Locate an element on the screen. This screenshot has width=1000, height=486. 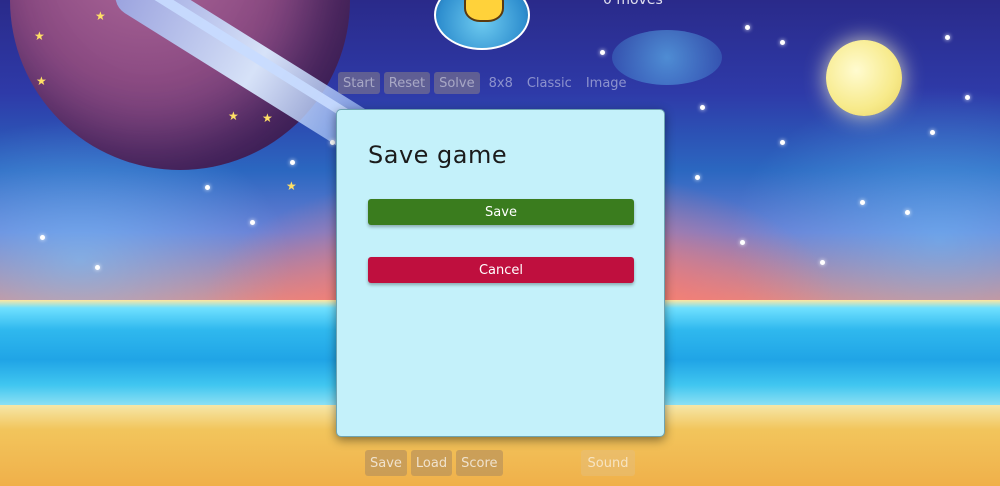
load-game-button: Load is located at coordinates (431, 463).